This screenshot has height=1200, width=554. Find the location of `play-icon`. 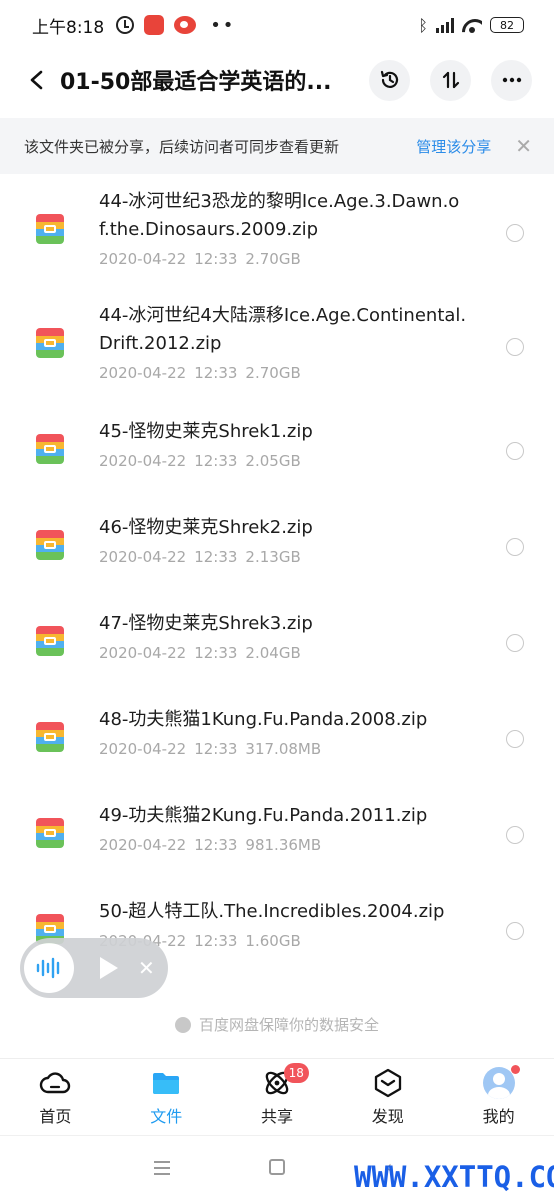

play-icon is located at coordinates (109, 968).